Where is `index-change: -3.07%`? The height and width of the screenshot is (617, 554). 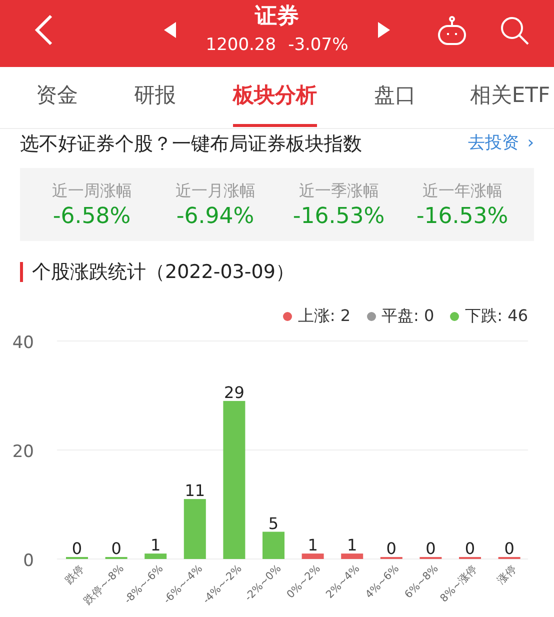
index-change: -3.07% is located at coordinates (318, 45).